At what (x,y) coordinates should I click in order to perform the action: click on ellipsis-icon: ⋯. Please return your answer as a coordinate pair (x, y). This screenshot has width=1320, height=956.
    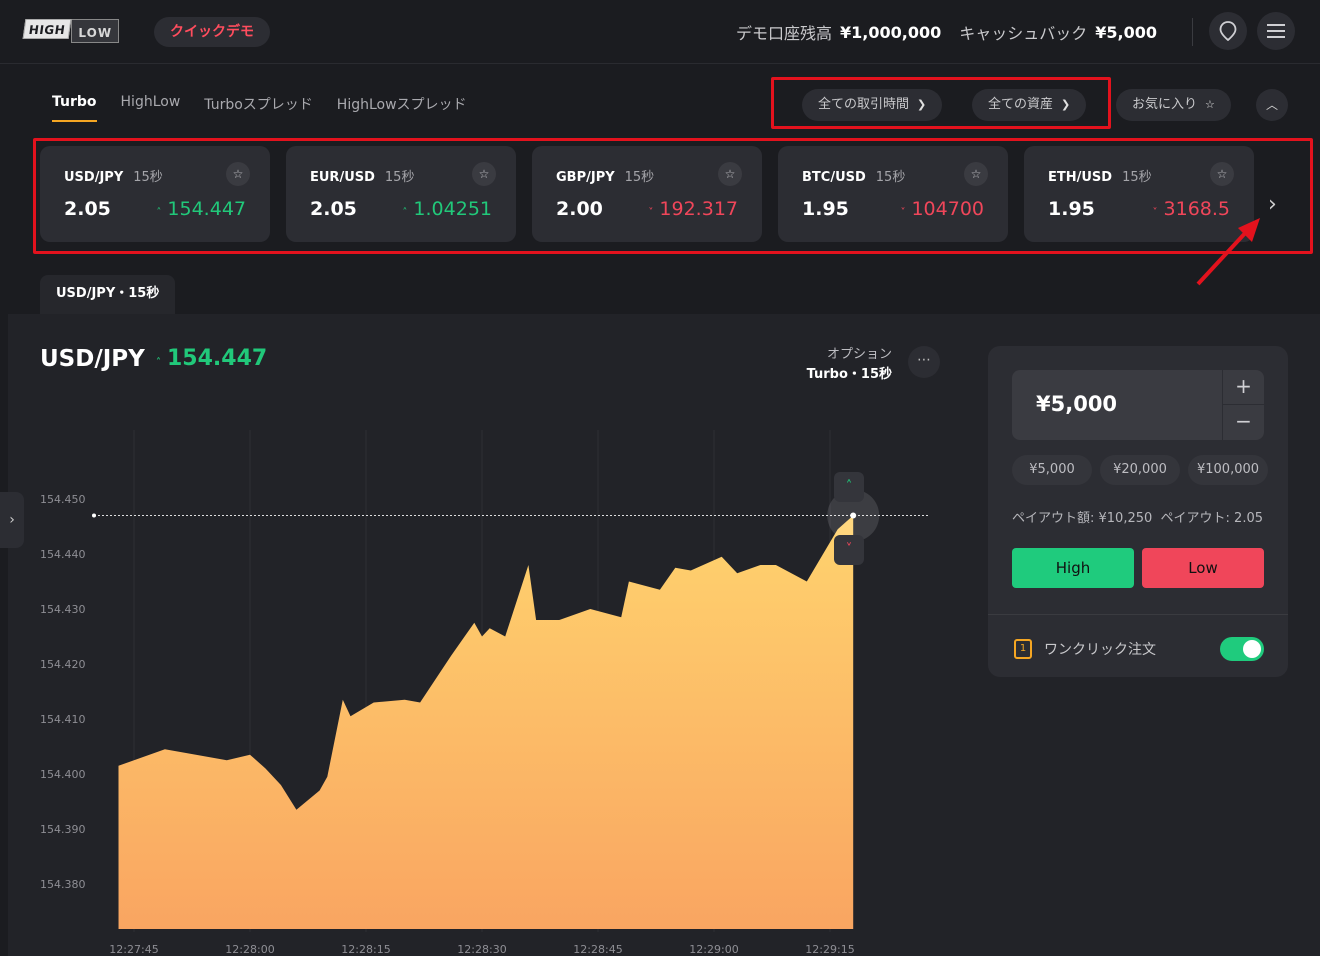
    Looking at the image, I should click on (924, 360).